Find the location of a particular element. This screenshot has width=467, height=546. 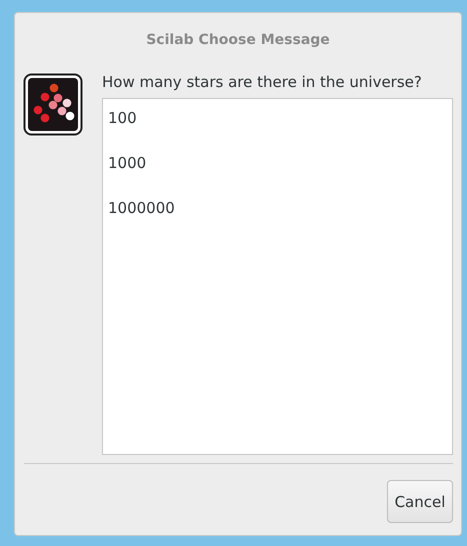

question-text: How many stars are there in the universe? is located at coordinates (262, 83).